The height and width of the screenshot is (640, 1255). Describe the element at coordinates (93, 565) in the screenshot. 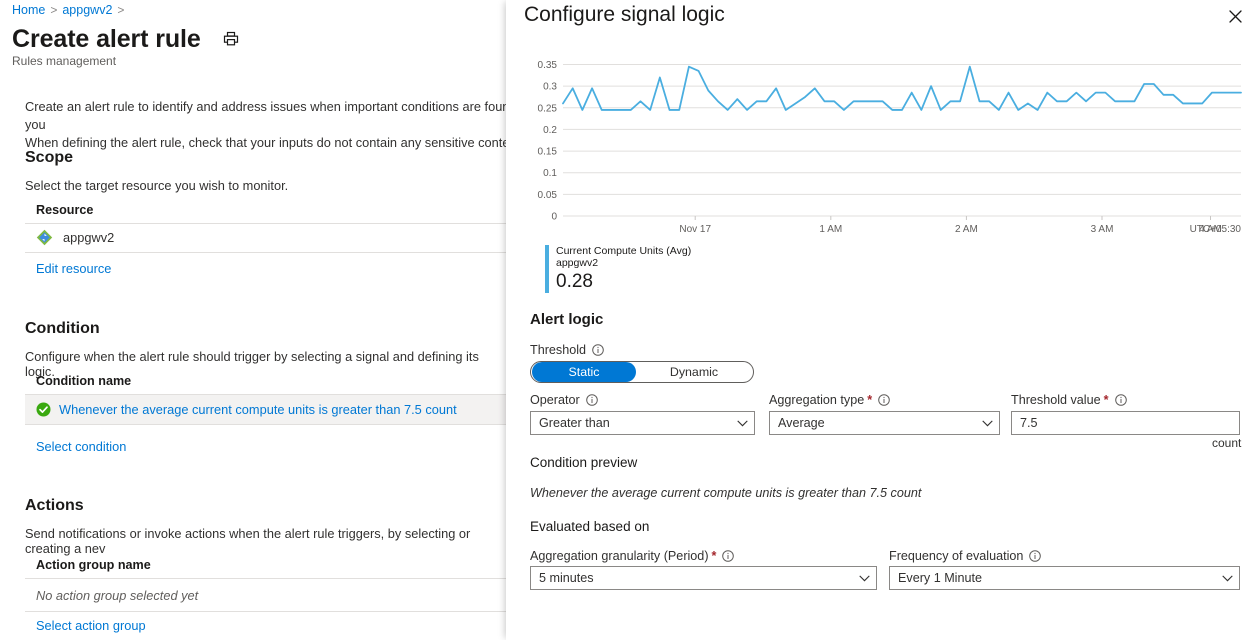

I see `actions-column-header: Action group name` at that location.